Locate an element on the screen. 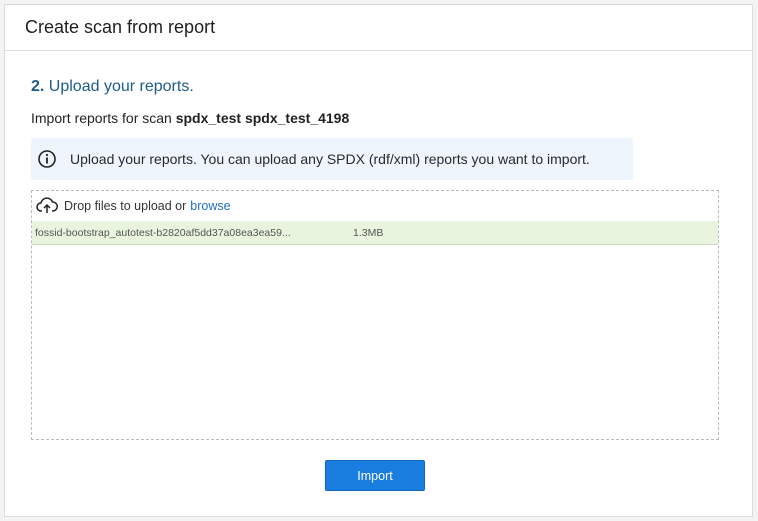 The height and width of the screenshot is (521, 758). step-title: Upload your reports. is located at coordinates (121, 86).